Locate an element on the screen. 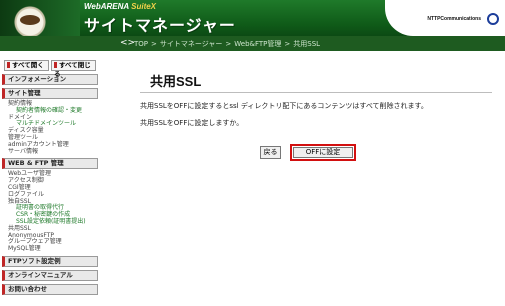  app-title: サイトマネージャー is located at coordinates (160, 25).